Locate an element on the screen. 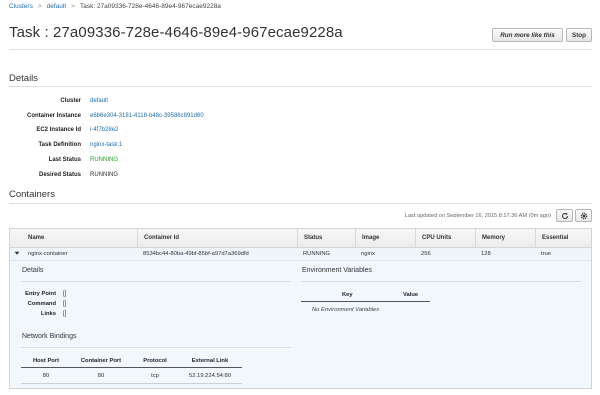  network-host-port: 80 is located at coordinates (46, 376).